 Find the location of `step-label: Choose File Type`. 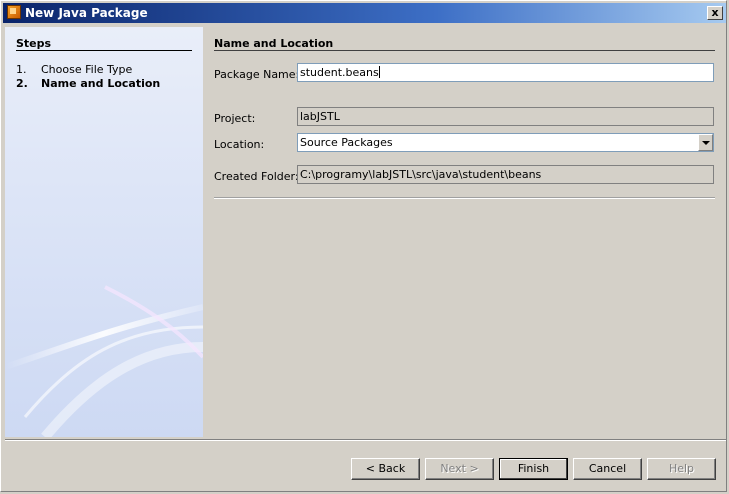

step-label: Choose File Type is located at coordinates (87, 69).